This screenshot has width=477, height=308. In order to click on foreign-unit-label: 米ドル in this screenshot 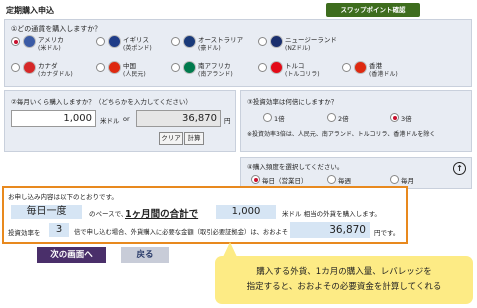, I will do `click(110, 121)`.